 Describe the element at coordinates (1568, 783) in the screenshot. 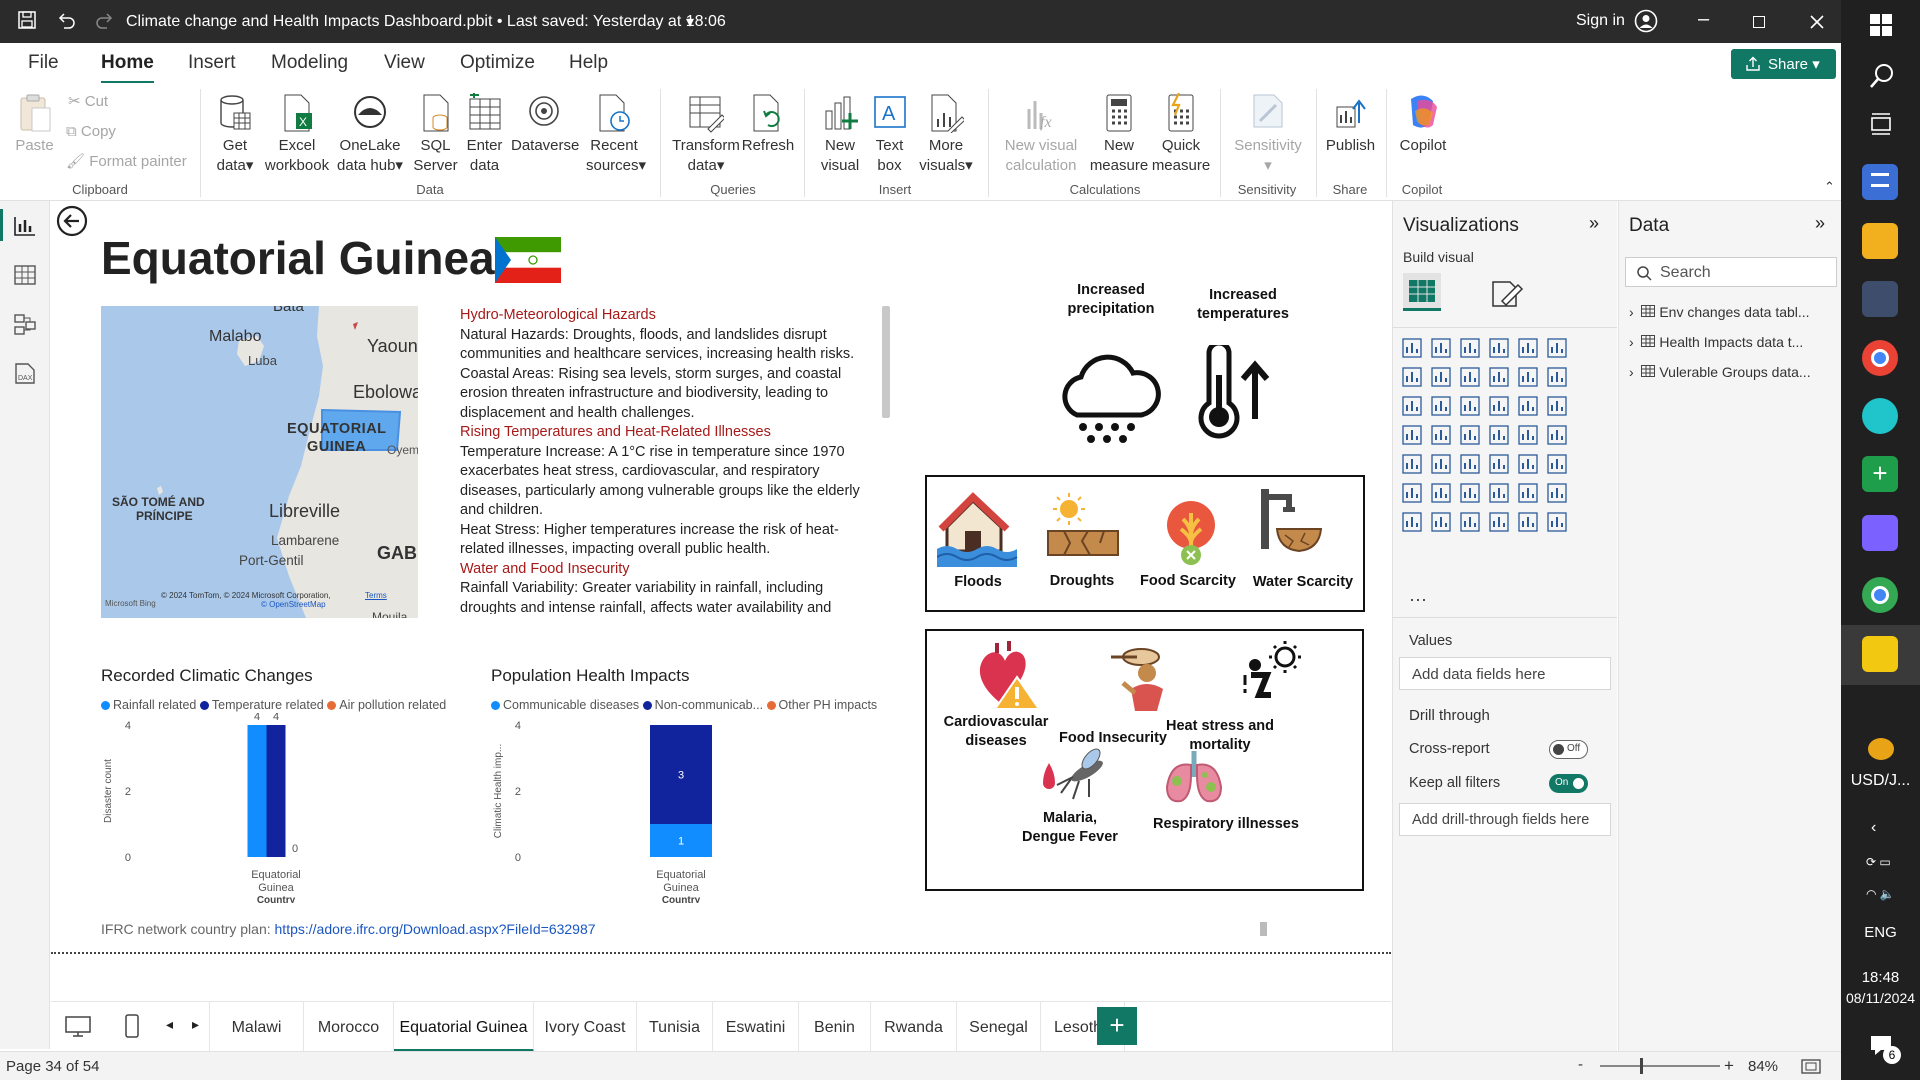

I see `keep-filters-toggle: On` at that location.